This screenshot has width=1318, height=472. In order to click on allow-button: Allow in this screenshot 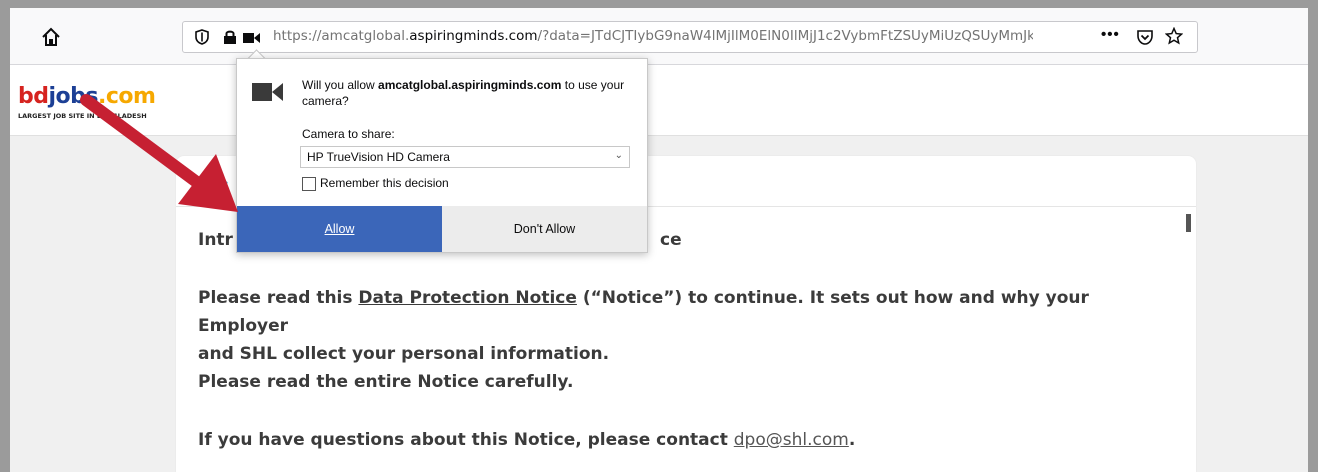, I will do `click(339, 229)`.